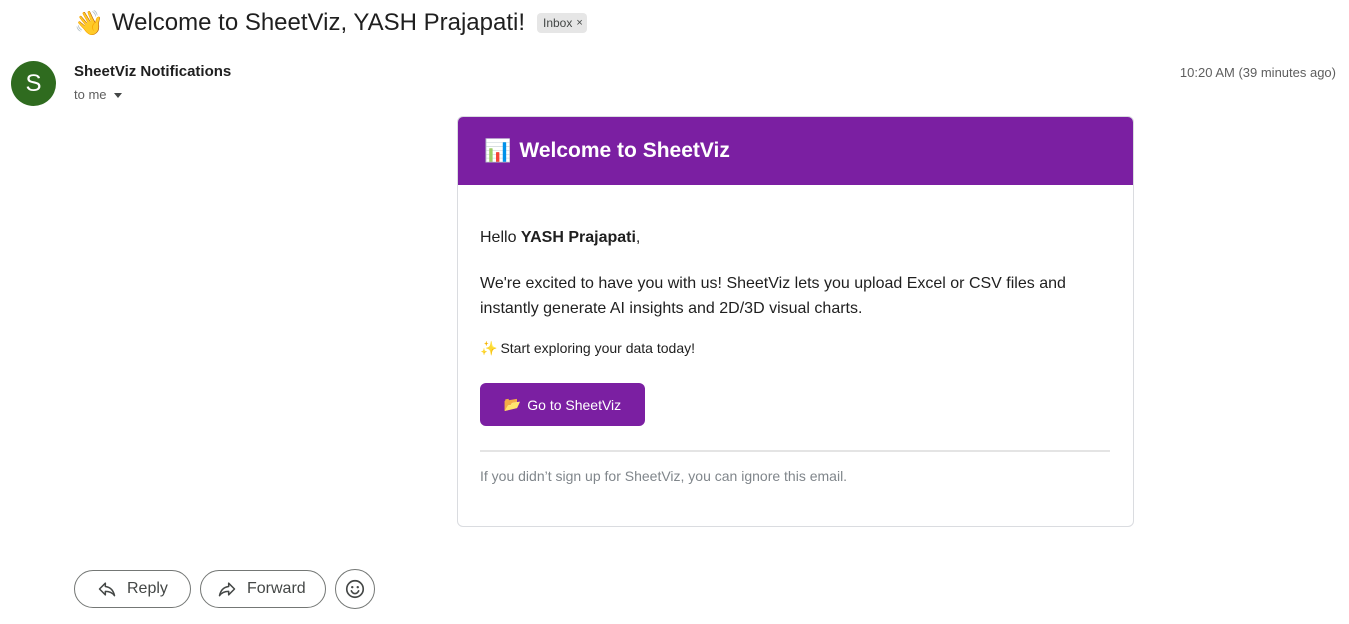  Describe the element at coordinates (152, 71) in the screenshot. I see `sender-name: SheetViz Notifications` at that location.